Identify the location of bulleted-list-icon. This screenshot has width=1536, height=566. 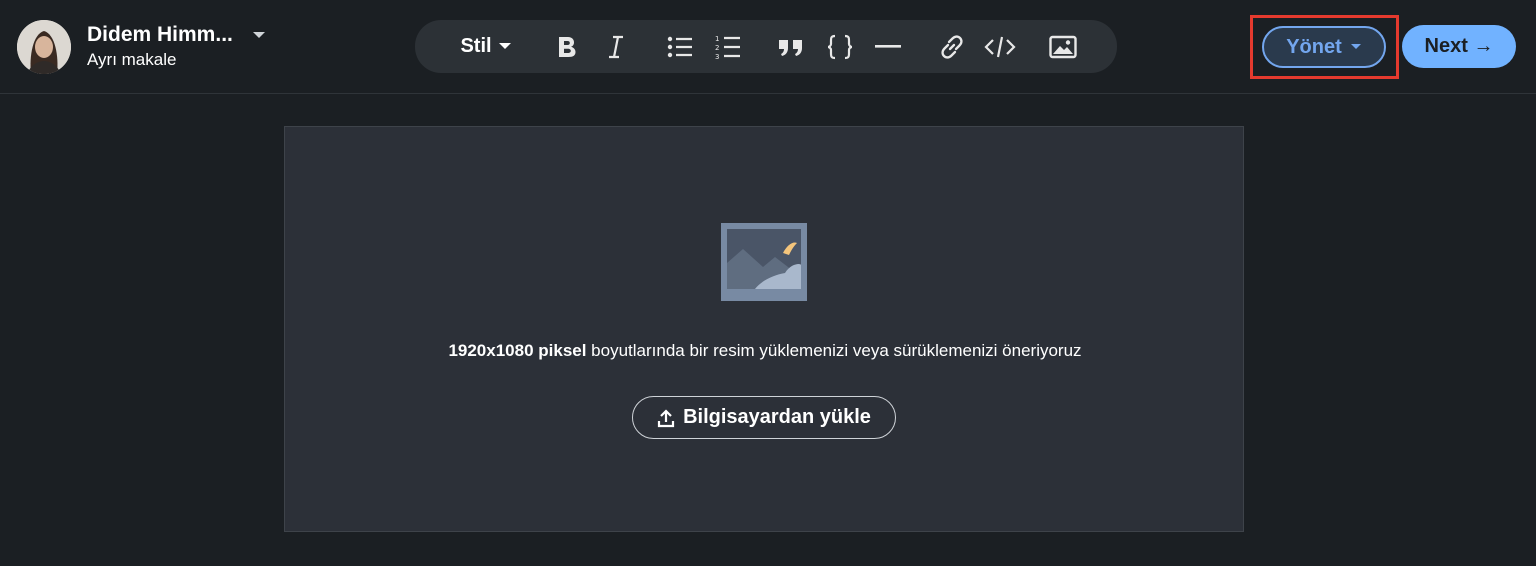
(679, 46).